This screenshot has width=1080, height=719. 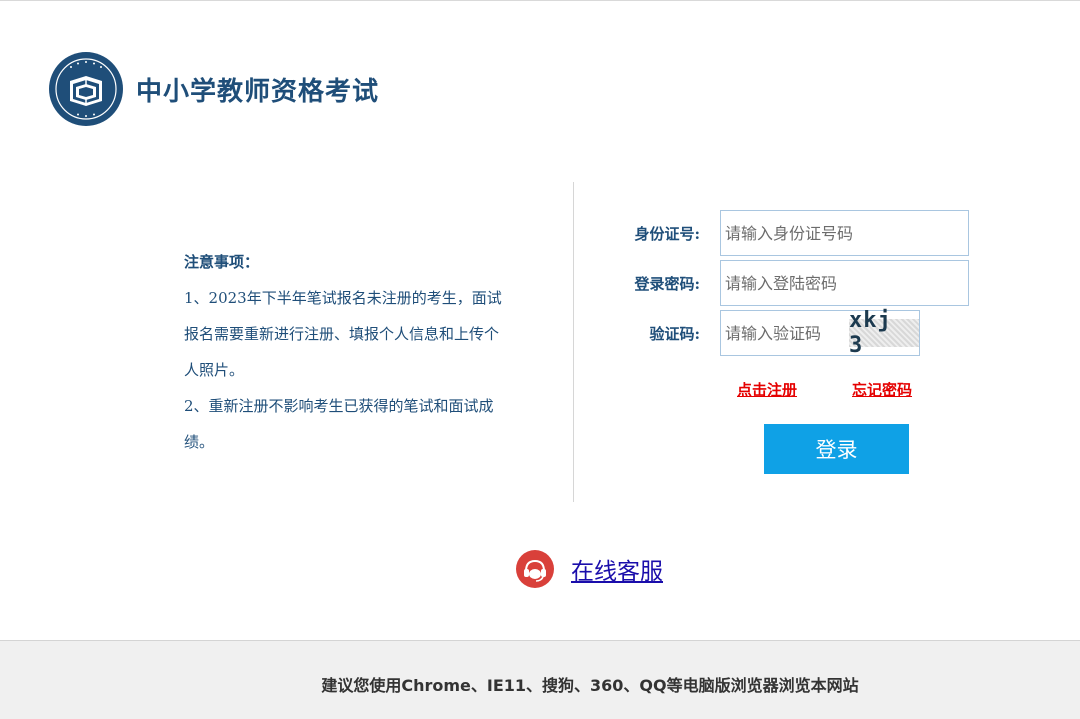 I want to click on register-link: 点击注册, so click(x=767, y=389).